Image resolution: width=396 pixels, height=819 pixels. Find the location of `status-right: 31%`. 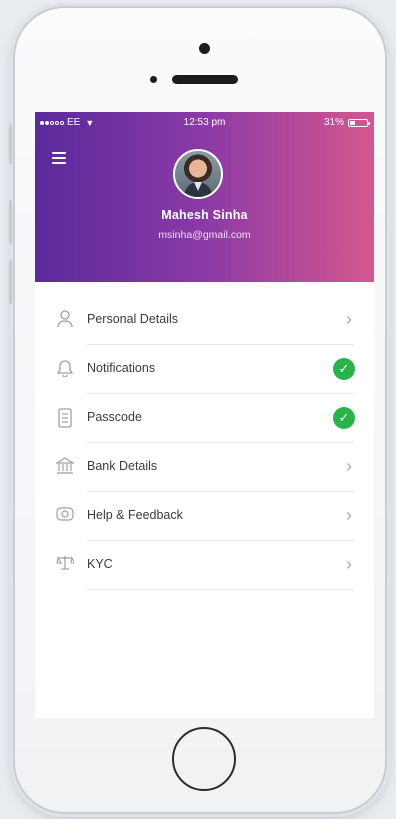

status-right: 31% is located at coordinates (346, 122).